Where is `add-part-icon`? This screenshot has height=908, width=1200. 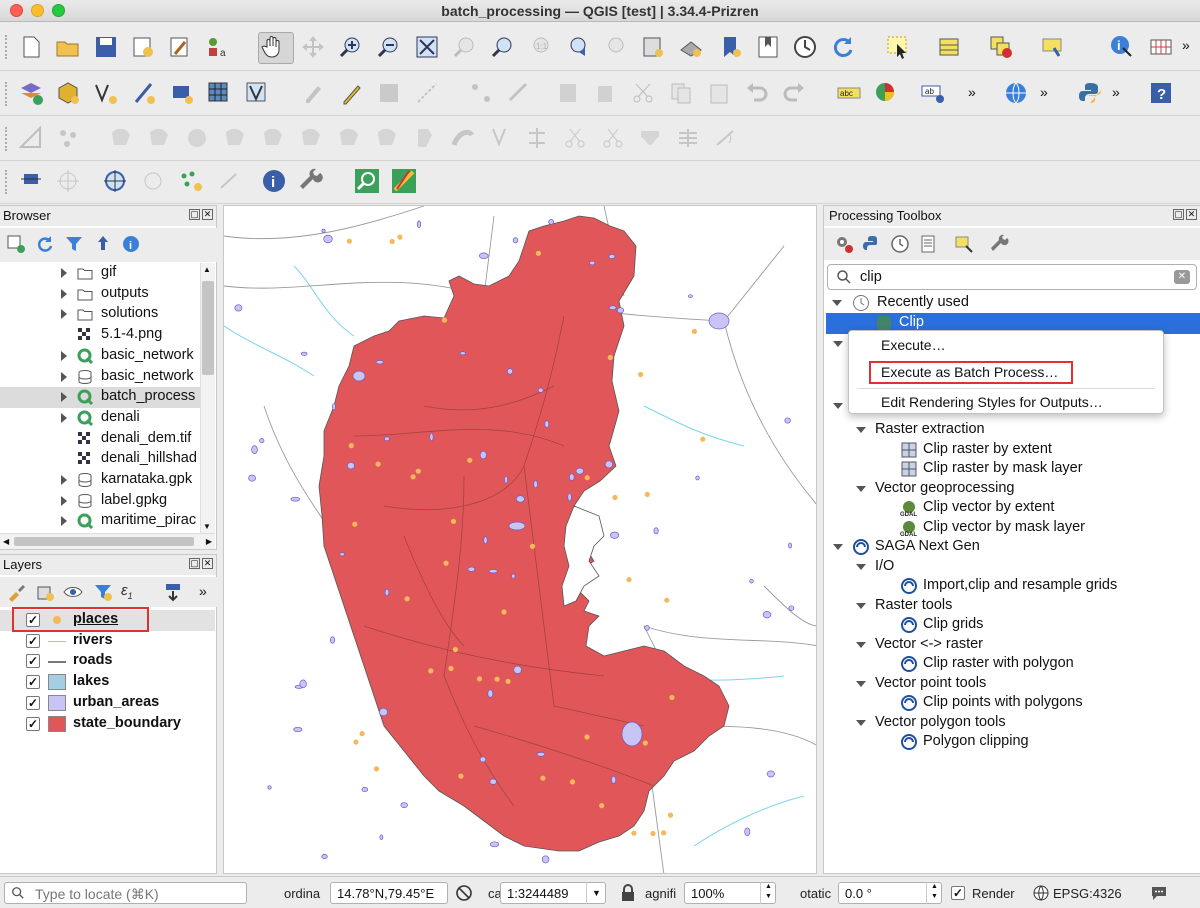
add-part-icon is located at coordinates (273, 138).